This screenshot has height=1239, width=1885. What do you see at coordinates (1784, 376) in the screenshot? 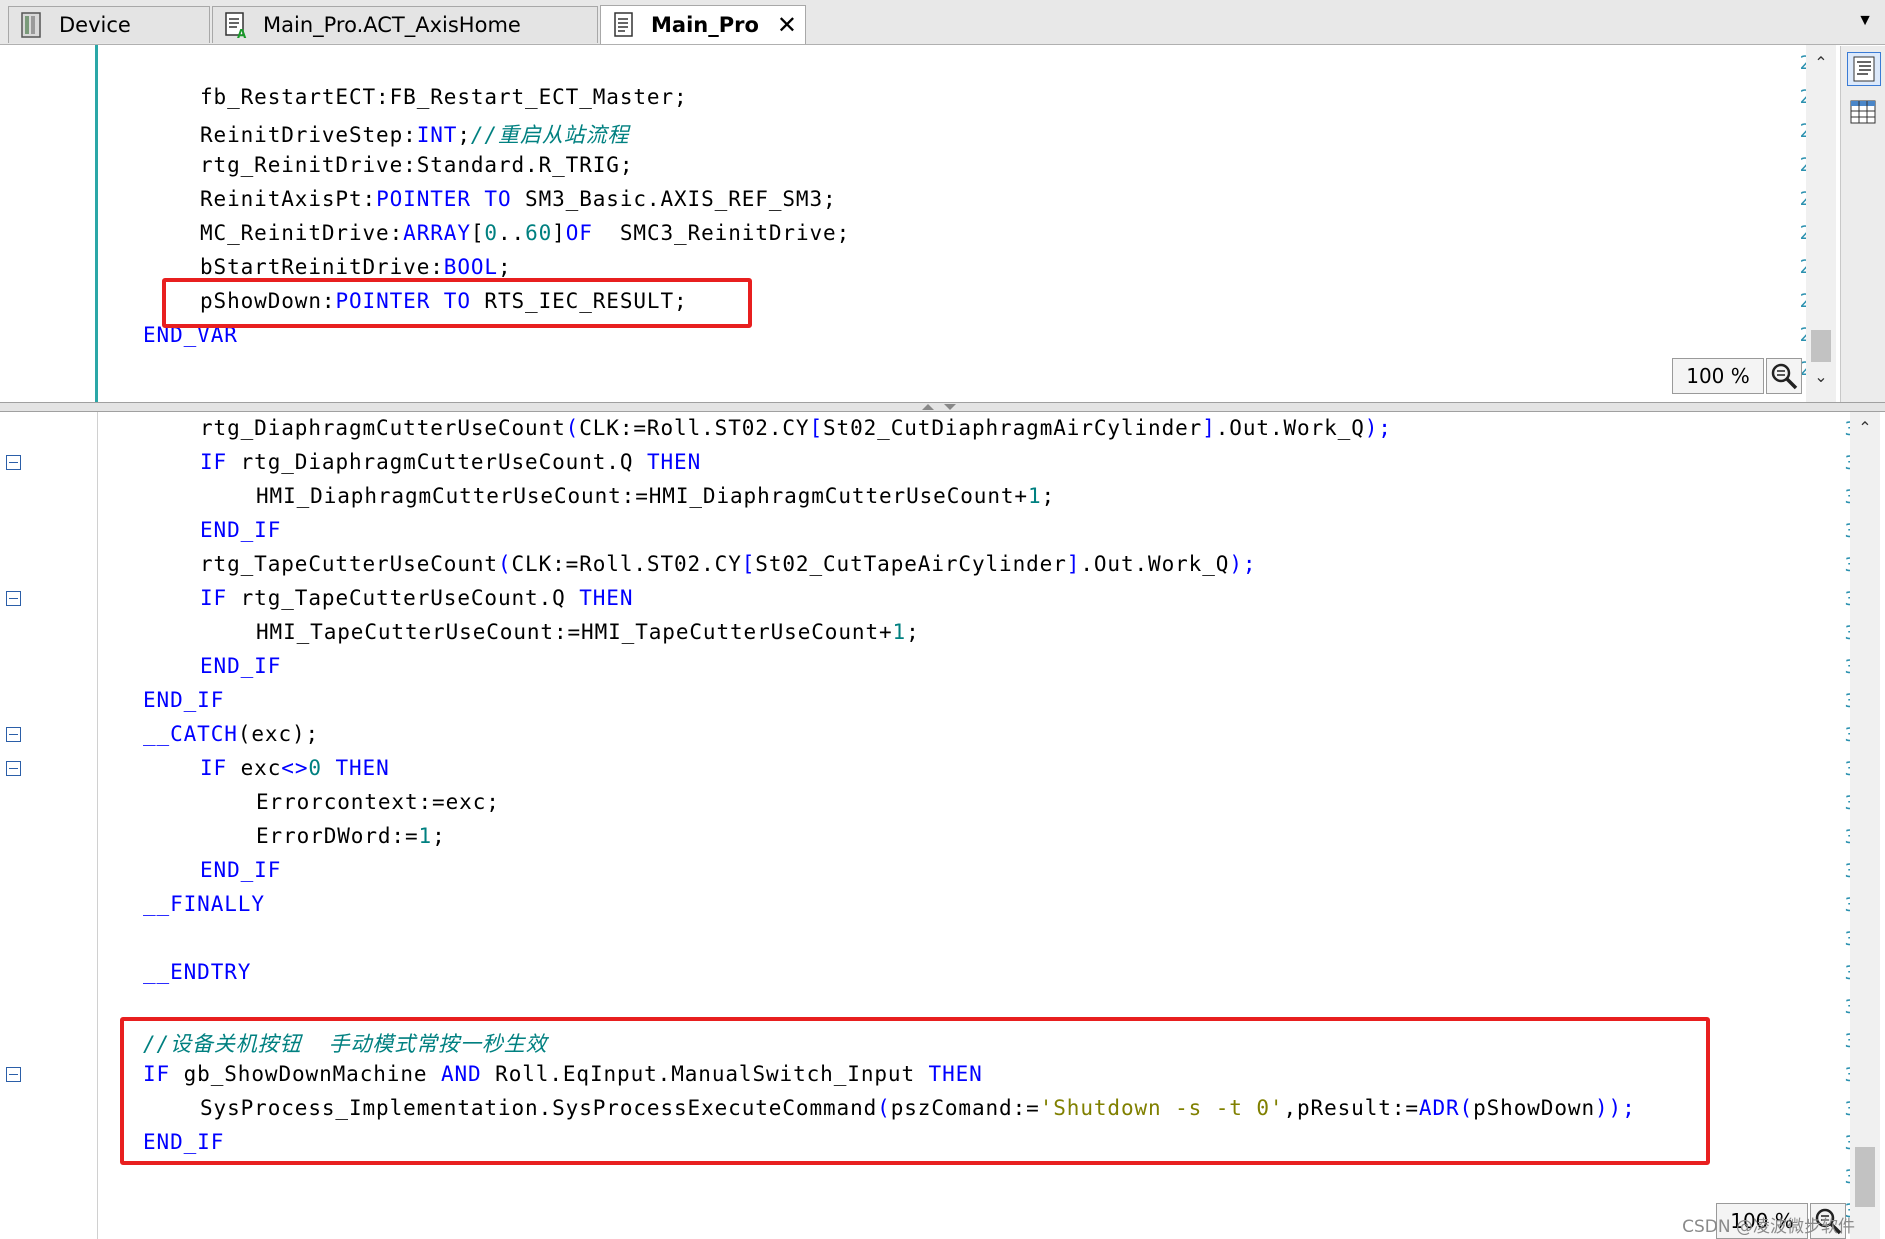
I see `zoom-magnifier-icon` at bounding box center [1784, 376].